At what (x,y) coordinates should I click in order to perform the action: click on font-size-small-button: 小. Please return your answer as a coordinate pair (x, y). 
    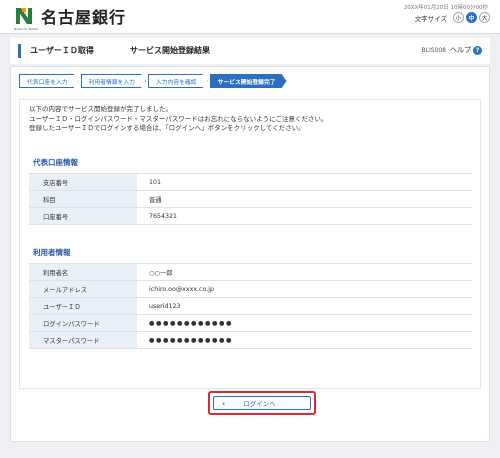
    Looking at the image, I should click on (458, 17).